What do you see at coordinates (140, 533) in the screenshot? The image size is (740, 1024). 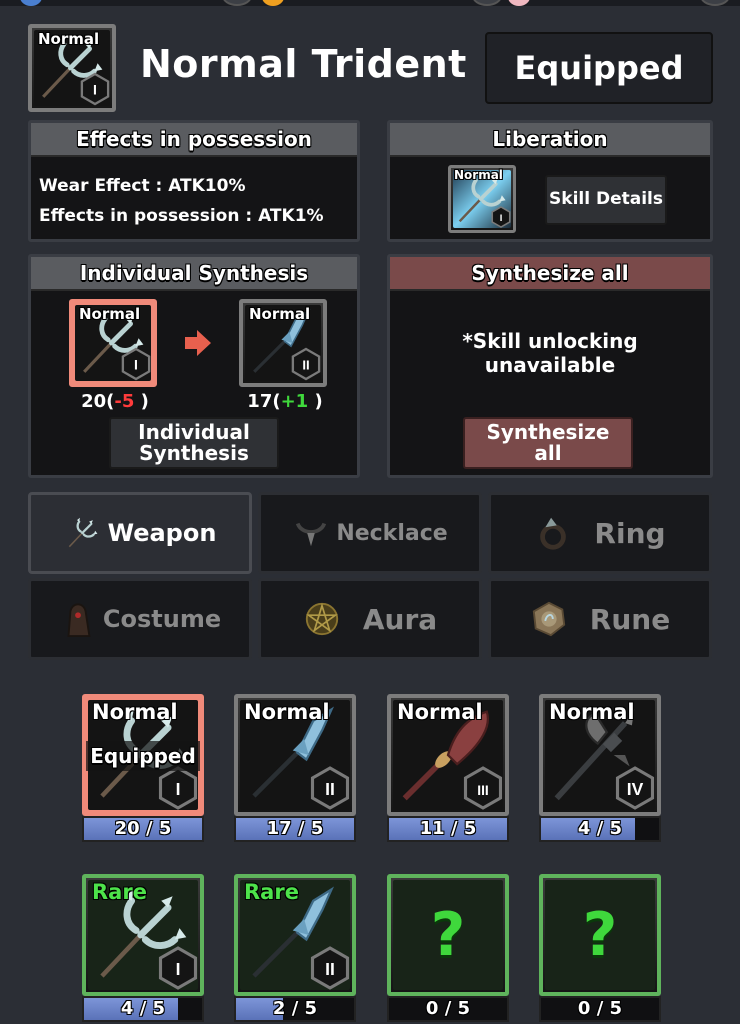 I see `tab-weapon: Weapon` at bounding box center [140, 533].